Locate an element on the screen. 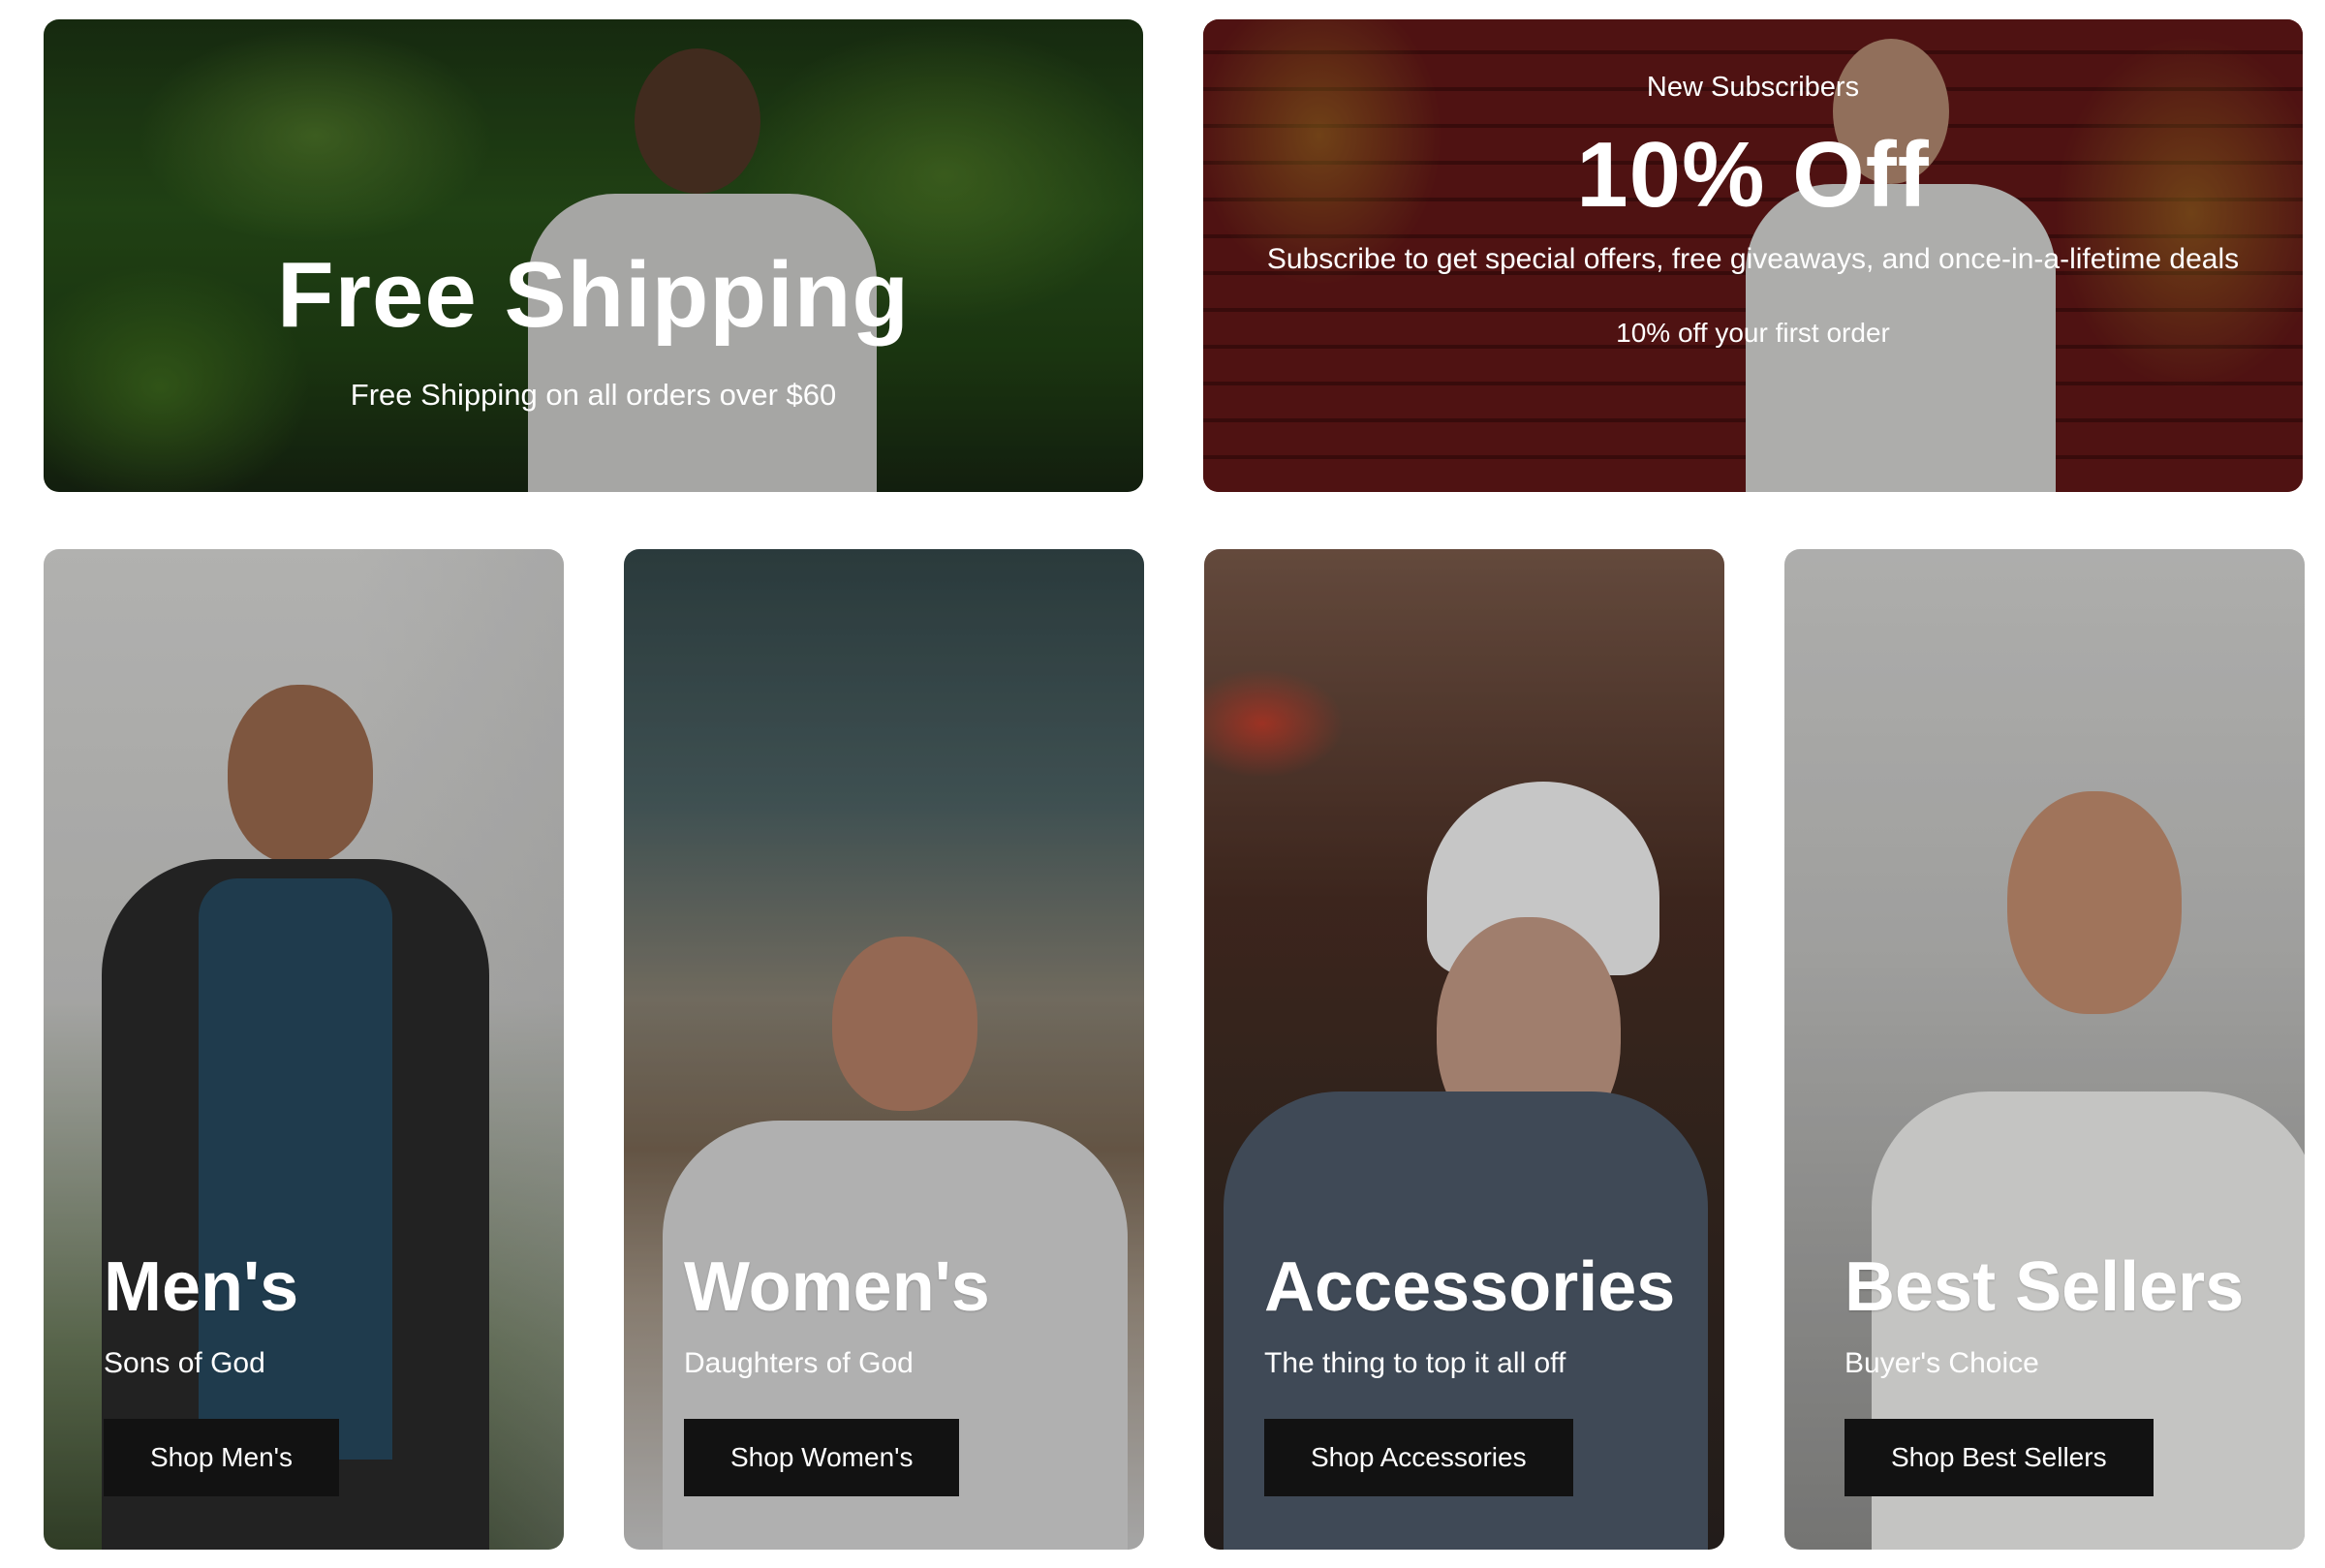 This screenshot has width=2325, height=1568. promo-note: 10% off your first order is located at coordinates (1753, 333).